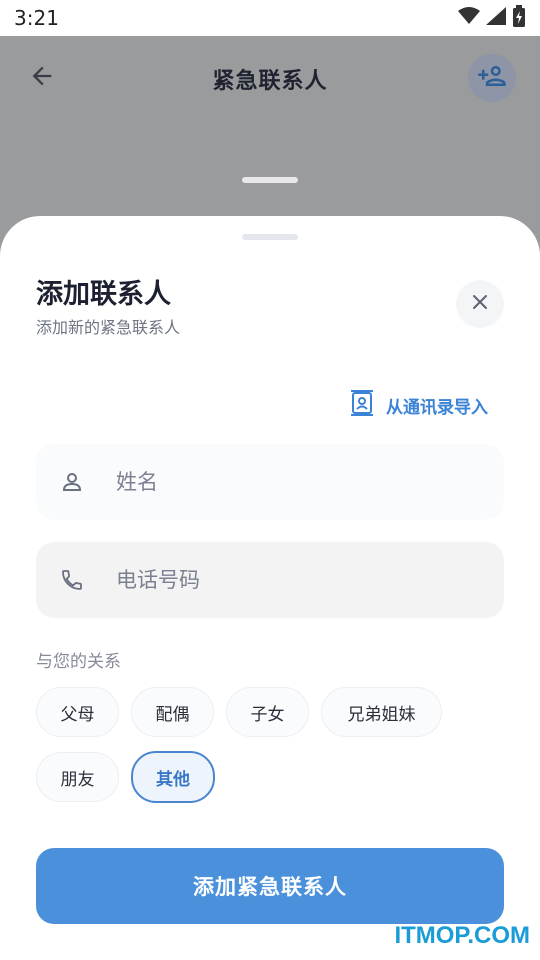 The image size is (540, 960). Describe the element at coordinates (469, 18) in the screenshot. I see `wifi-icon` at that location.